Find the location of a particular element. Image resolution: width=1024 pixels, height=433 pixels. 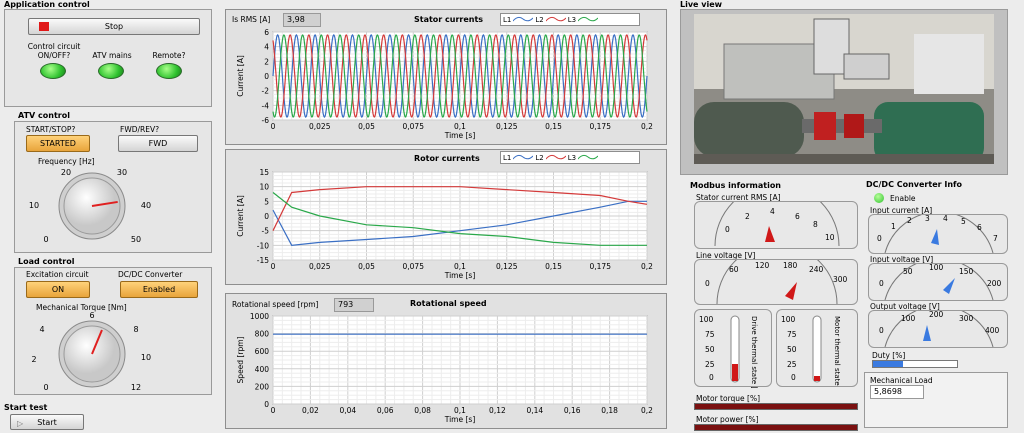

remote-label: Remote? is located at coordinates (169, 55).